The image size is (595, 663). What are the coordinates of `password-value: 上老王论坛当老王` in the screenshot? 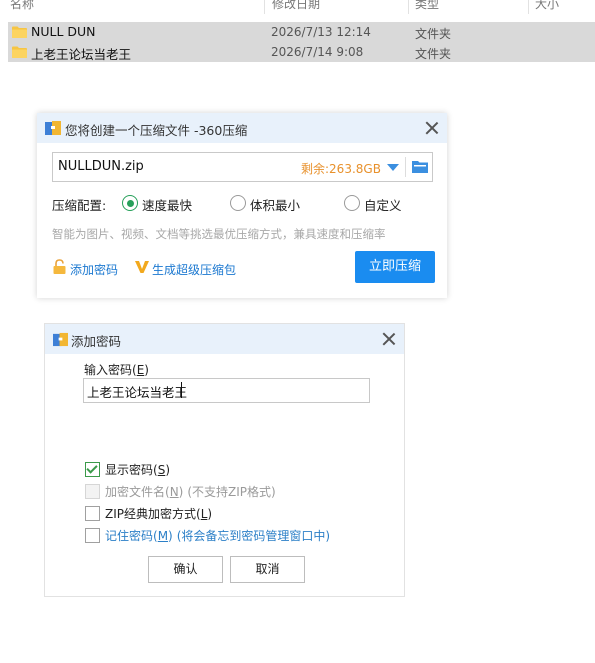 It's located at (137, 391).